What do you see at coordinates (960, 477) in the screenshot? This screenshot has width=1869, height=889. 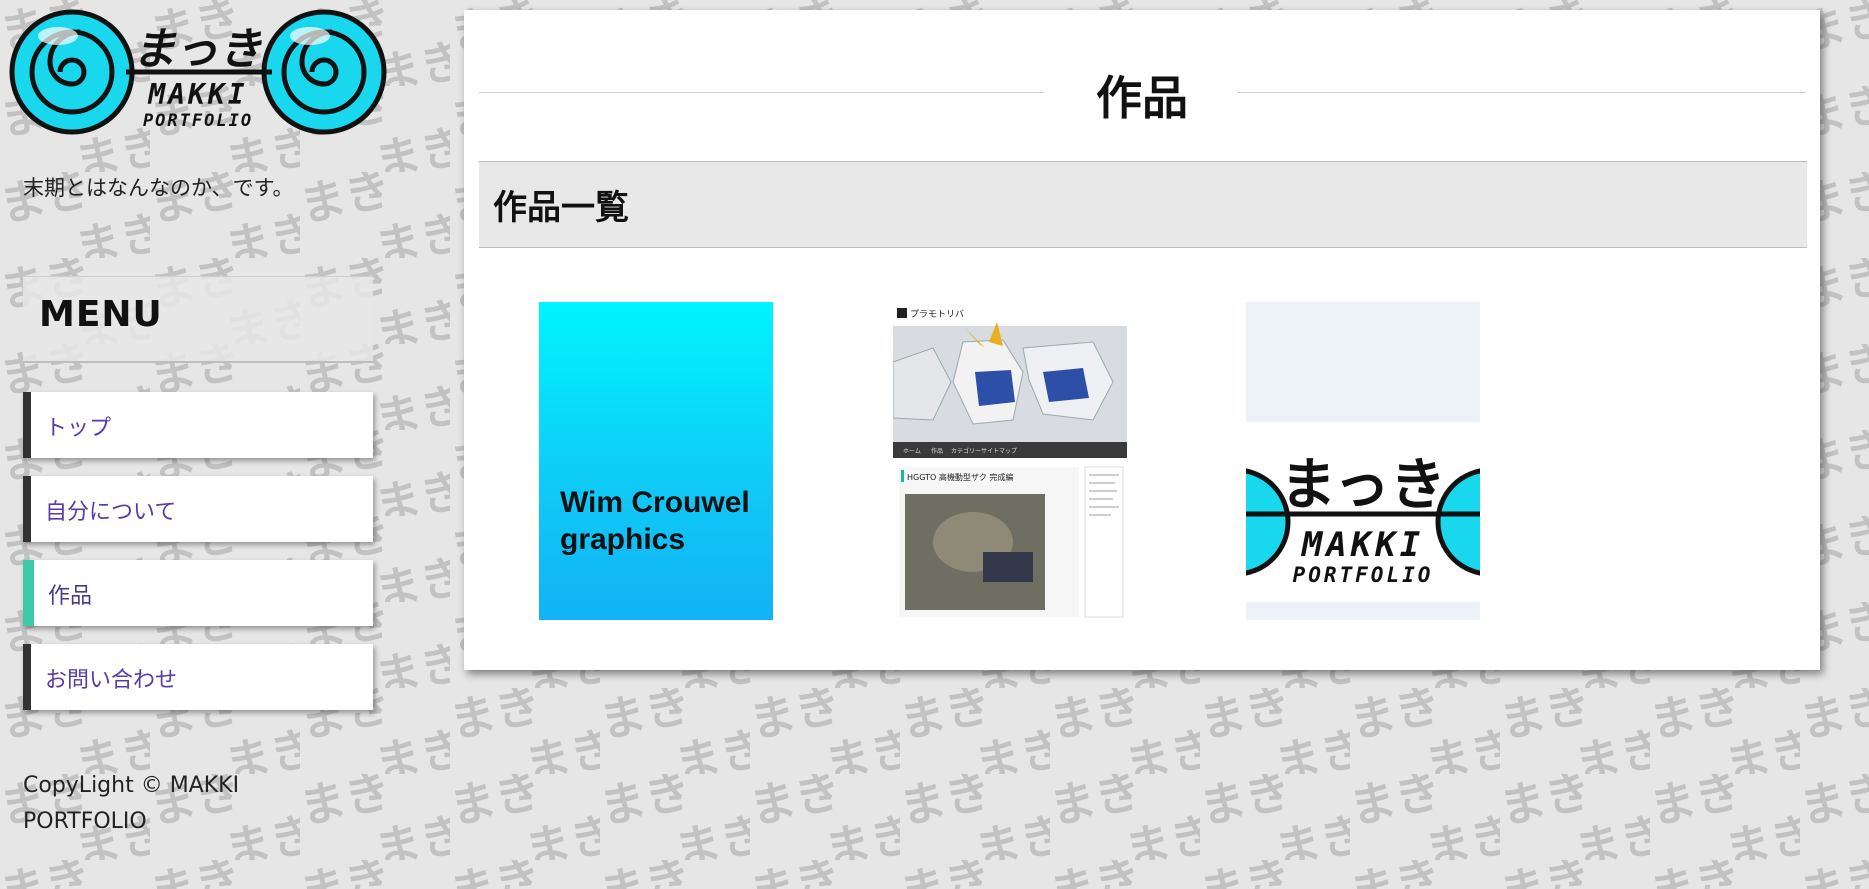 I see `svg-text: HGGTO 高機動型ザク 完成編` at bounding box center [960, 477].